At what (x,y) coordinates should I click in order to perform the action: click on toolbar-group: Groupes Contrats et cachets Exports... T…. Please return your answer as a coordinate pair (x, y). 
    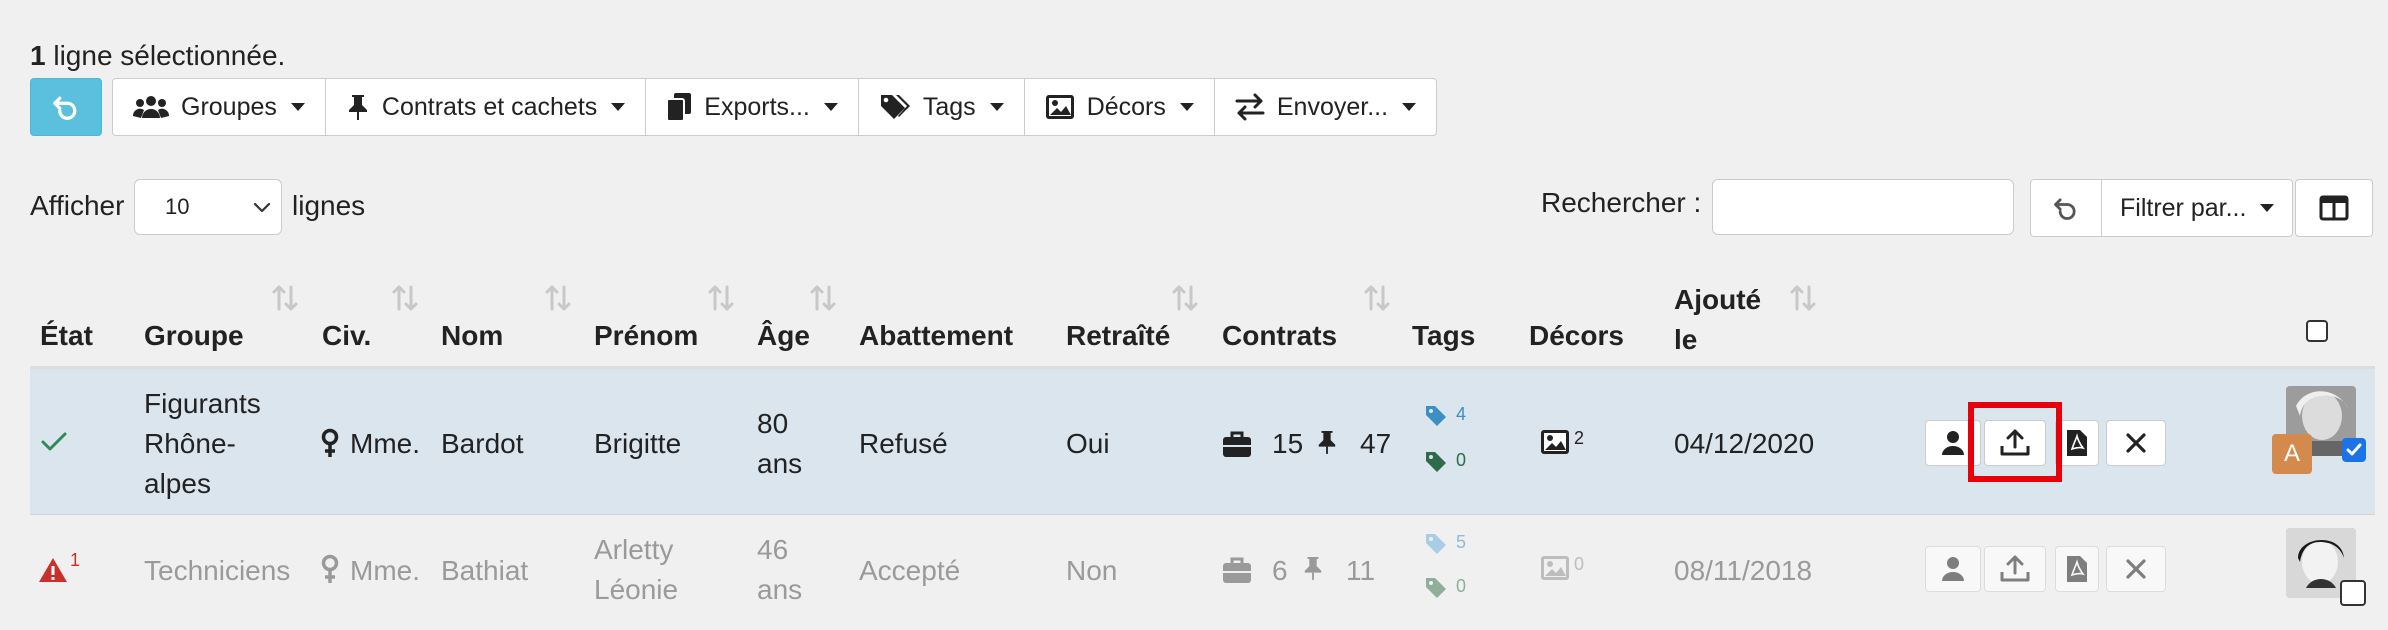
    Looking at the image, I should click on (775, 107).